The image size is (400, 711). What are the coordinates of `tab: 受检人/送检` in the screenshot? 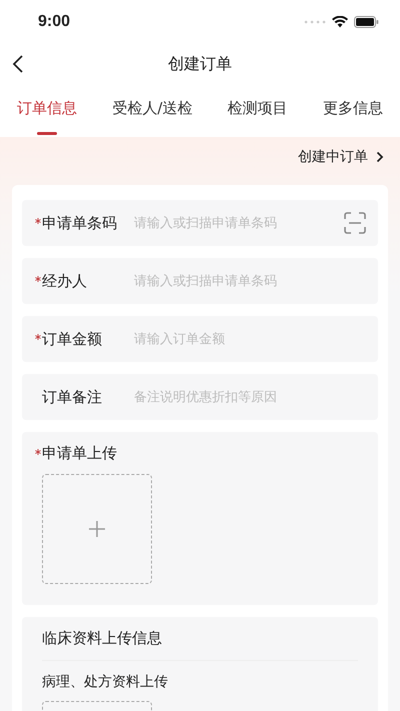 It's located at (152, 114).